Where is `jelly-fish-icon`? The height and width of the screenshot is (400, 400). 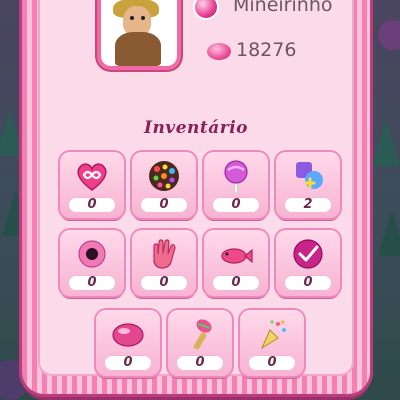 jelly-fish-icon is located at coordinates (92, 254).